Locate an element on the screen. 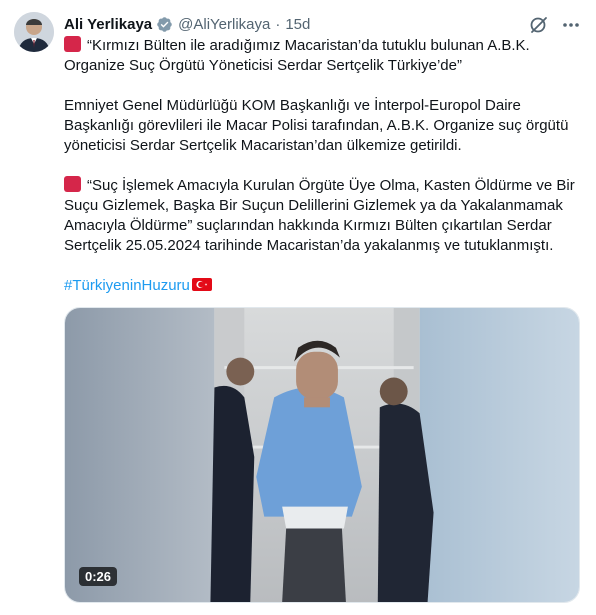 Image resolution: width=596 pixels, height=615 pixels. video-duration: 0:26 is located at coordinates (98, 576).